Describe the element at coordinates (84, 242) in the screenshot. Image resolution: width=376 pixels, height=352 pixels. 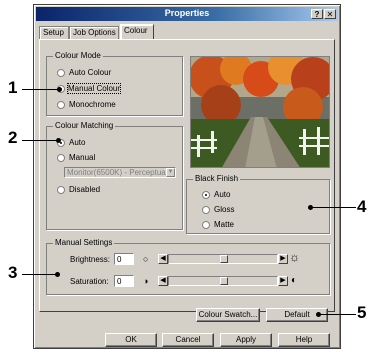
I see `manual-settings-label: Manual Settings` at that location.